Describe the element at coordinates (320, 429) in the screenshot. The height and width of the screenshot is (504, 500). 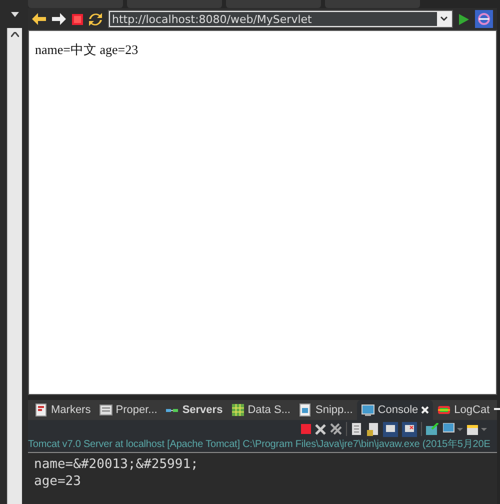
I see `remove-icon` at that location.